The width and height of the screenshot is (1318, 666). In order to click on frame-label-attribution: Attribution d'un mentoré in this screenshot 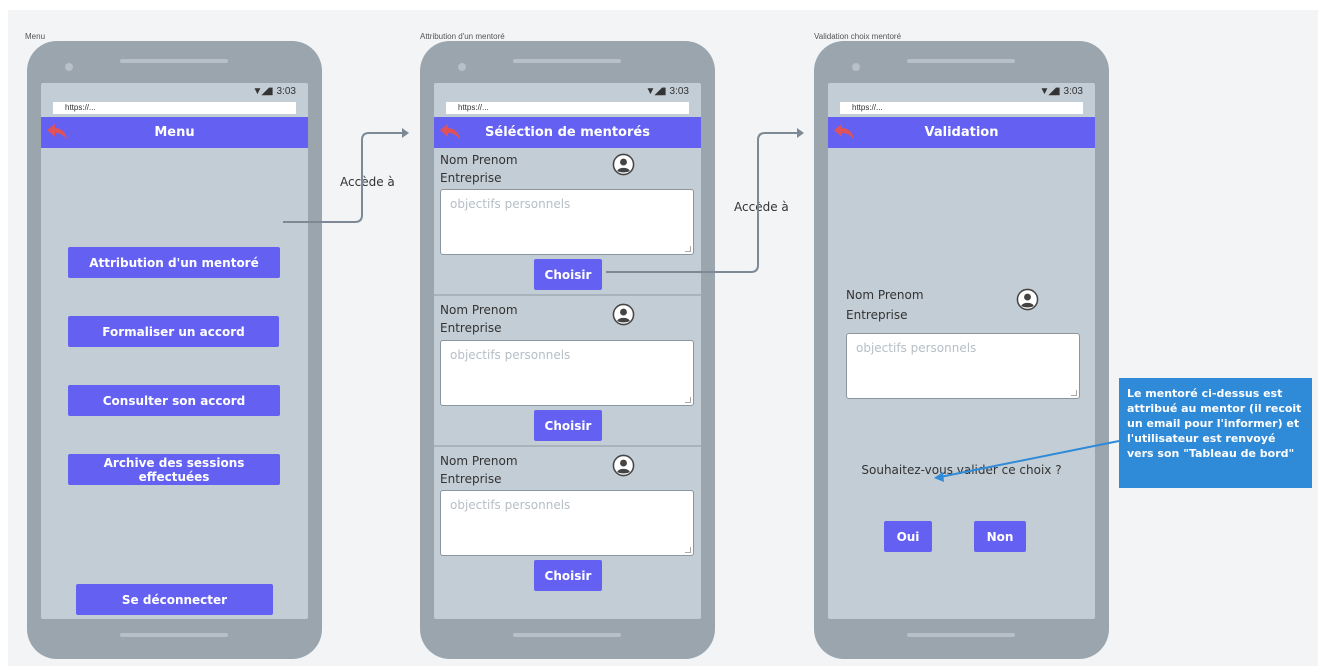, I will do `click(462, 36)`.